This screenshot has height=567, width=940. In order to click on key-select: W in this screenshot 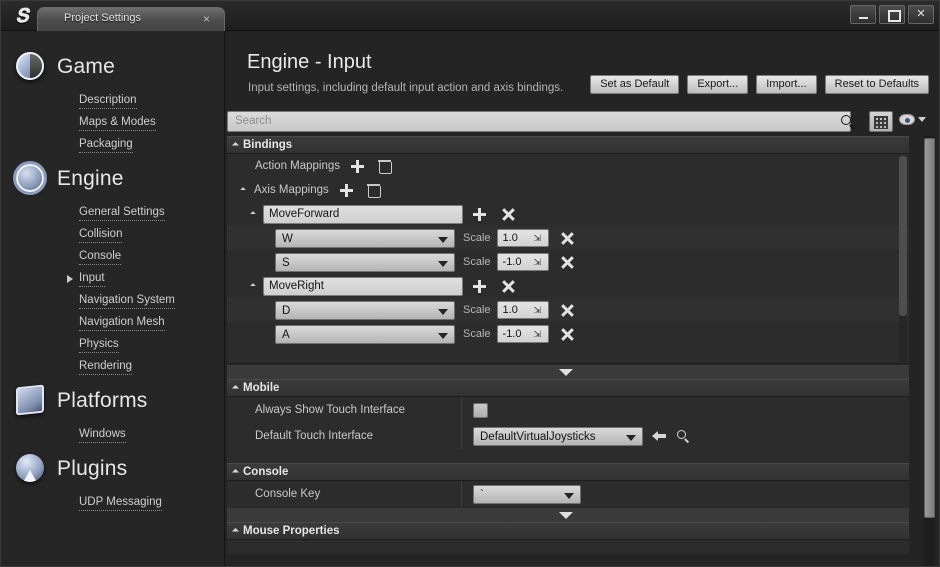, I will do `click(365, 238)`.